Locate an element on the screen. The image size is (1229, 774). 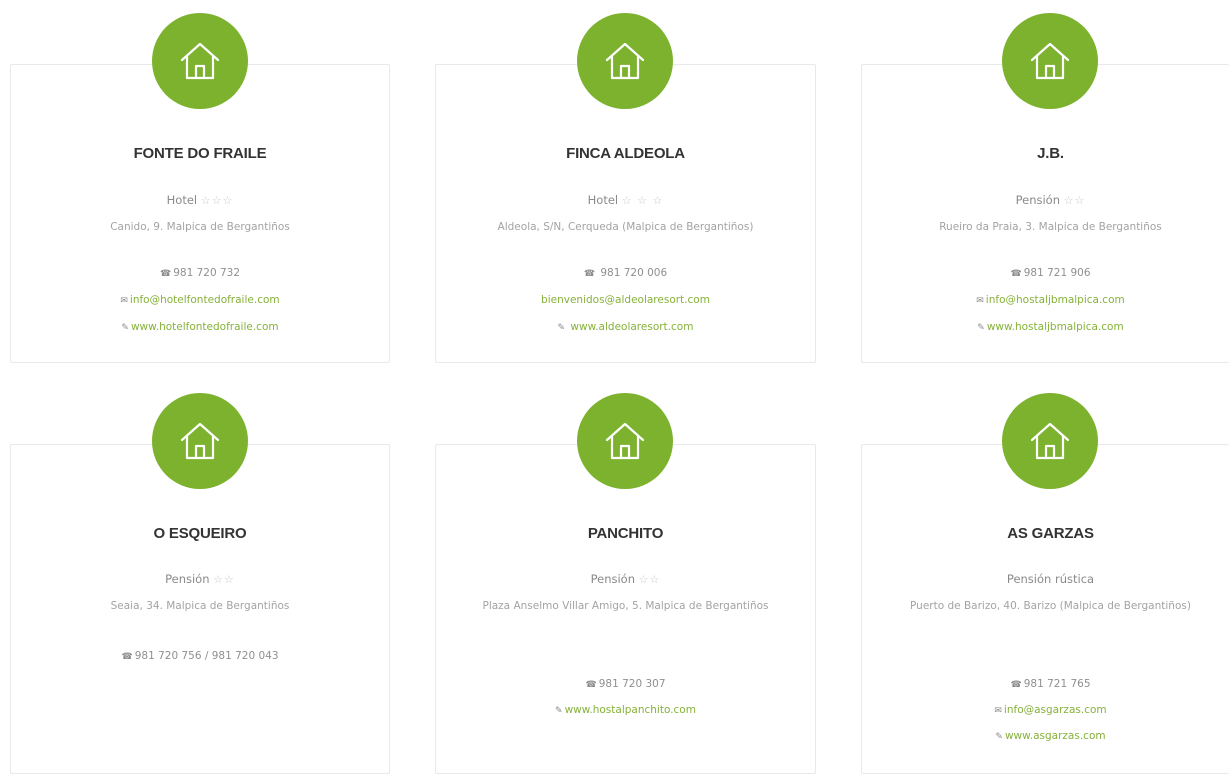
listing-address: Seaia, 34. Malpica de Bergantiños is located at coordinates (200, 606).